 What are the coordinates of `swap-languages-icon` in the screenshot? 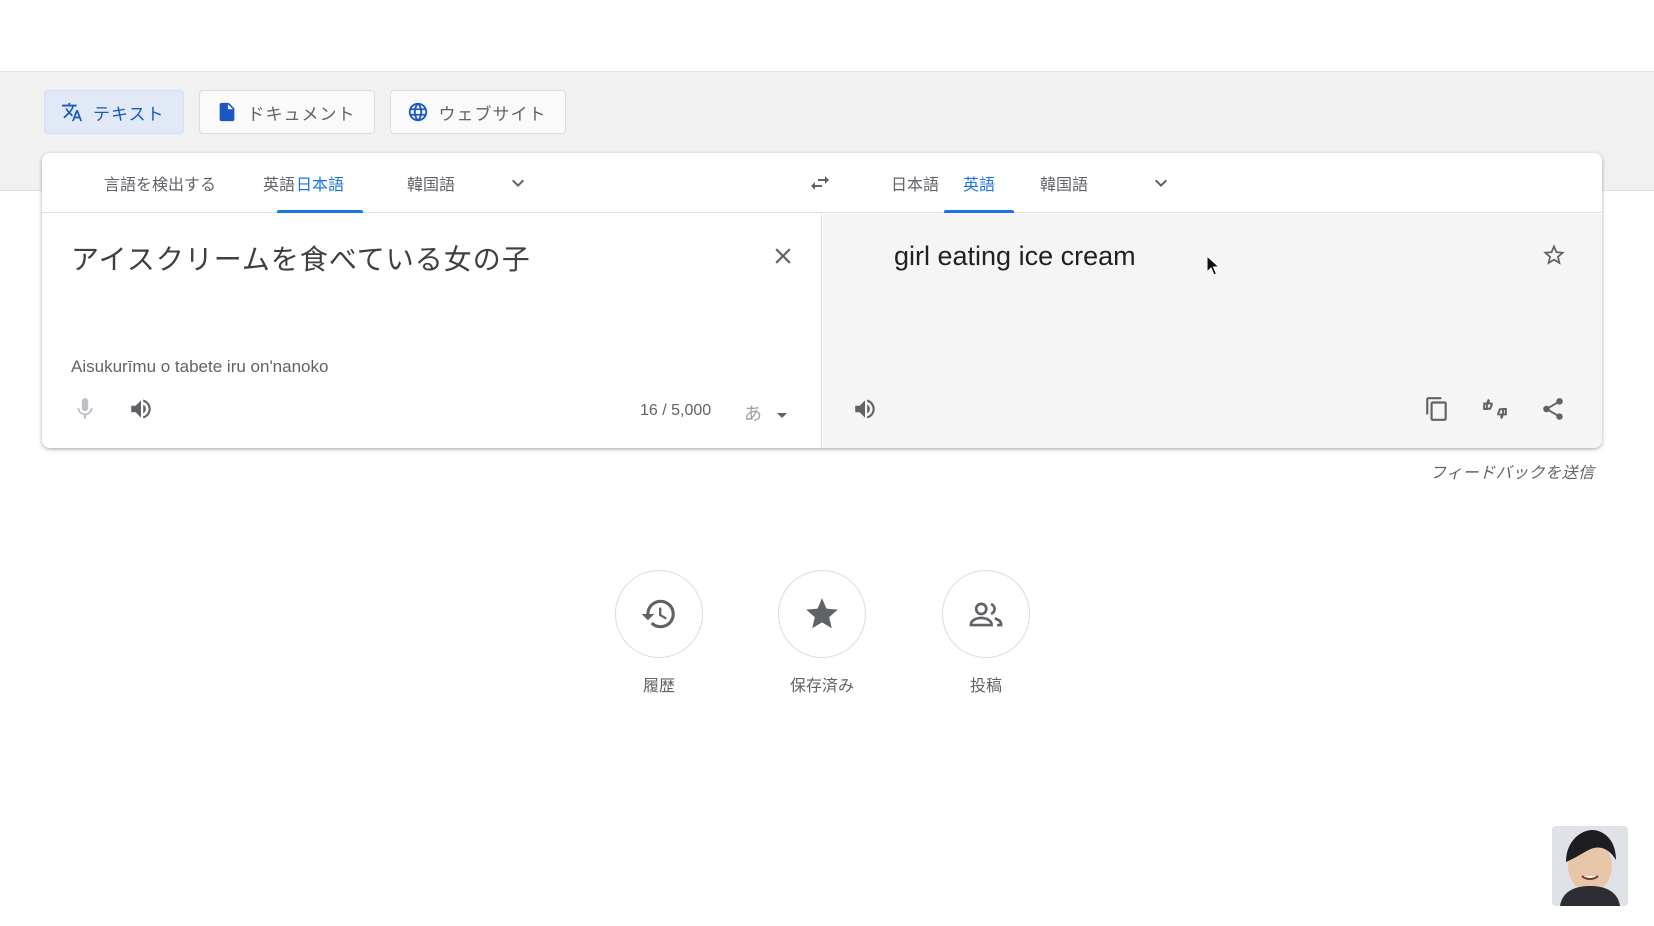 It's located at (820, 183).